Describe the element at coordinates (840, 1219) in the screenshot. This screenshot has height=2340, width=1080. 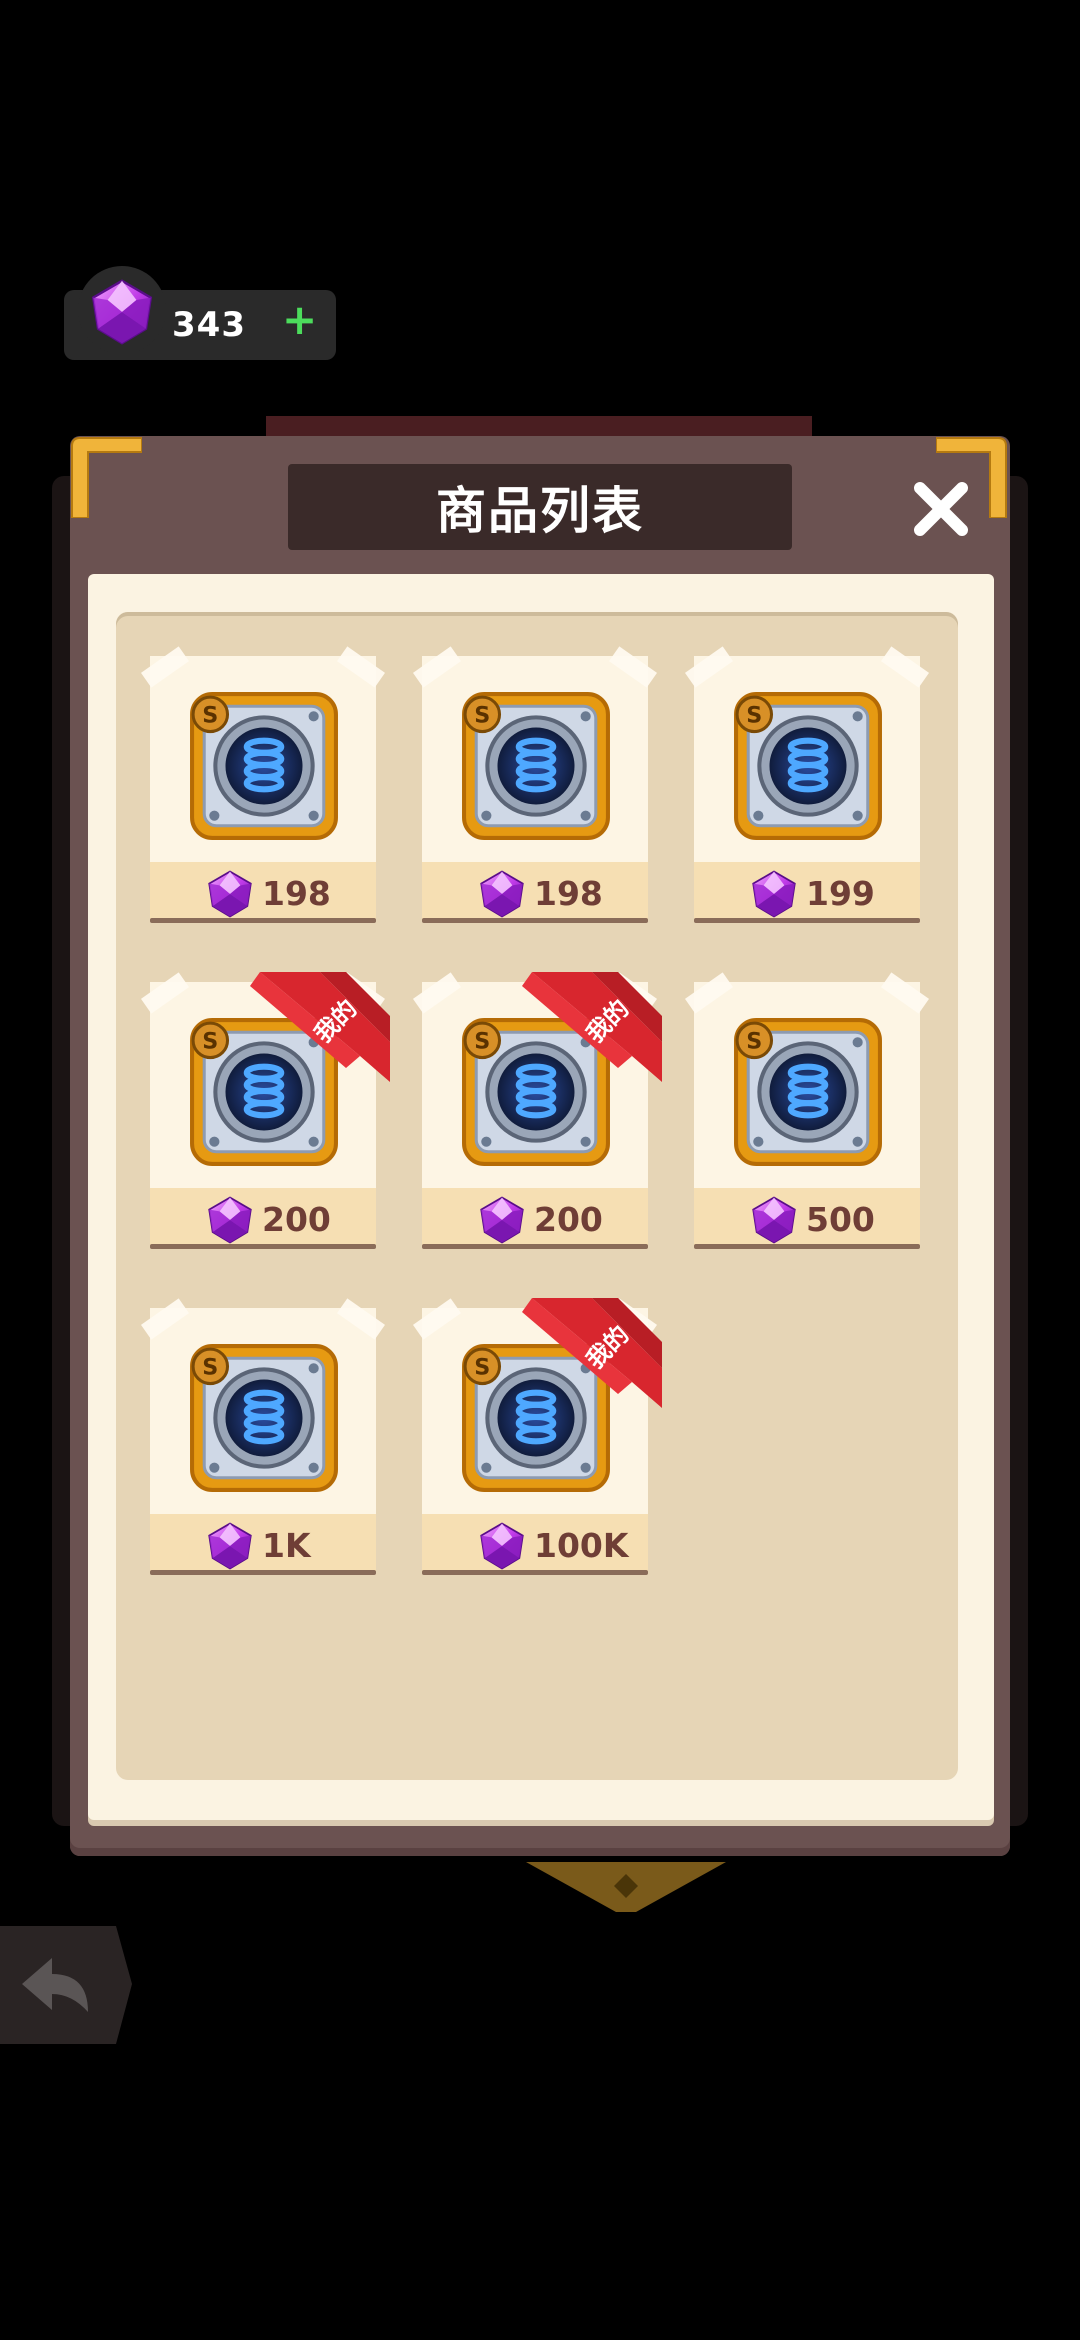
I see `item-price: 500` at that location.